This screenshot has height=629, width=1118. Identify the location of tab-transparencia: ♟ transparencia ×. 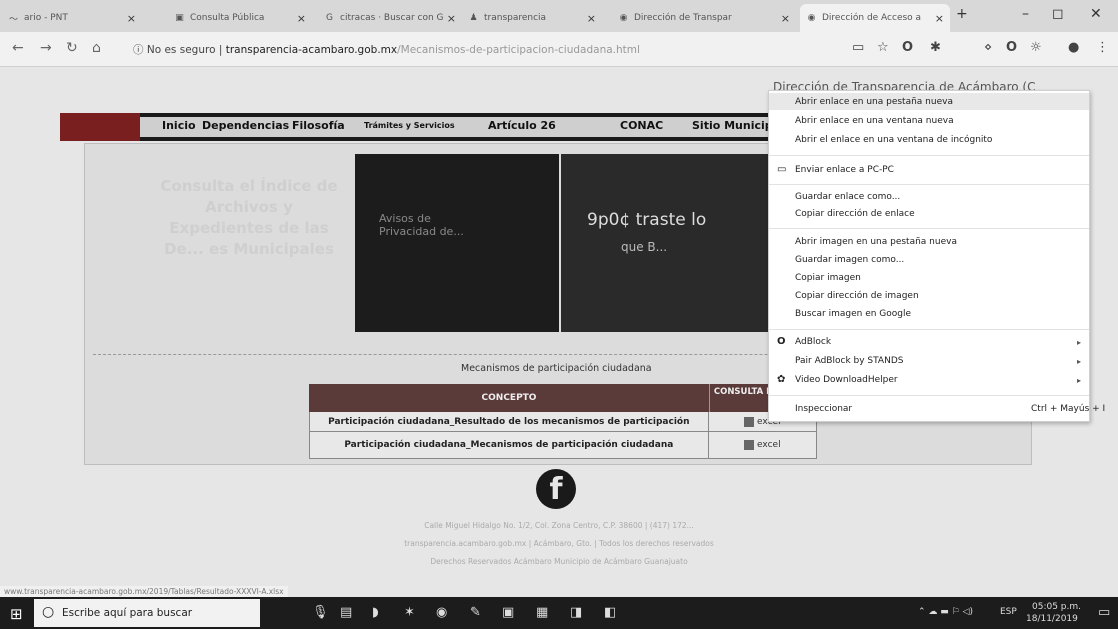
(532, 18).